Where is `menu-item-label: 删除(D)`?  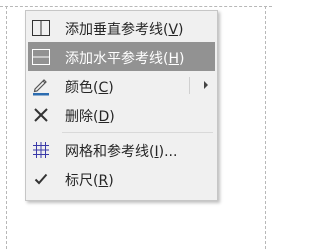
menu-item-label: 删除(D) is located at coordinates (90, 117).